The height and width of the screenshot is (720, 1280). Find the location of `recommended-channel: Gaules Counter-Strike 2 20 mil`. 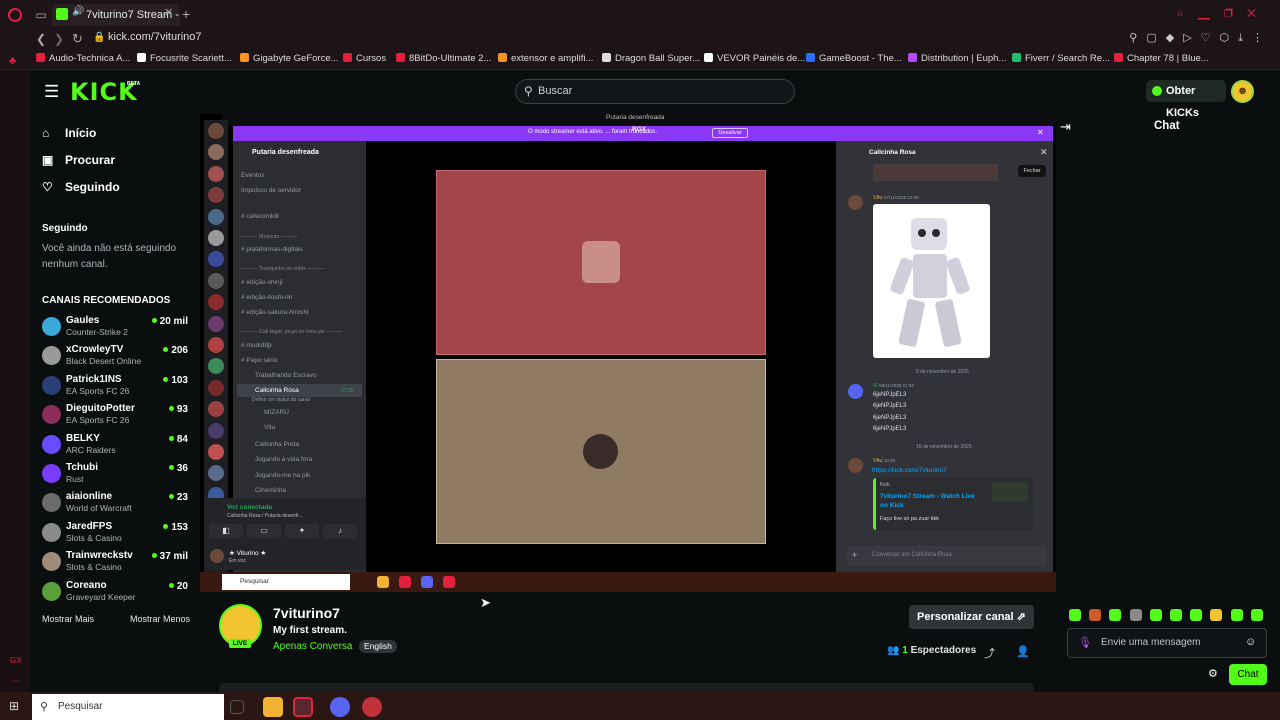

recommended-channel: Gaules Counter-Strike 2 20 mil is located at coordinates (117, 328).